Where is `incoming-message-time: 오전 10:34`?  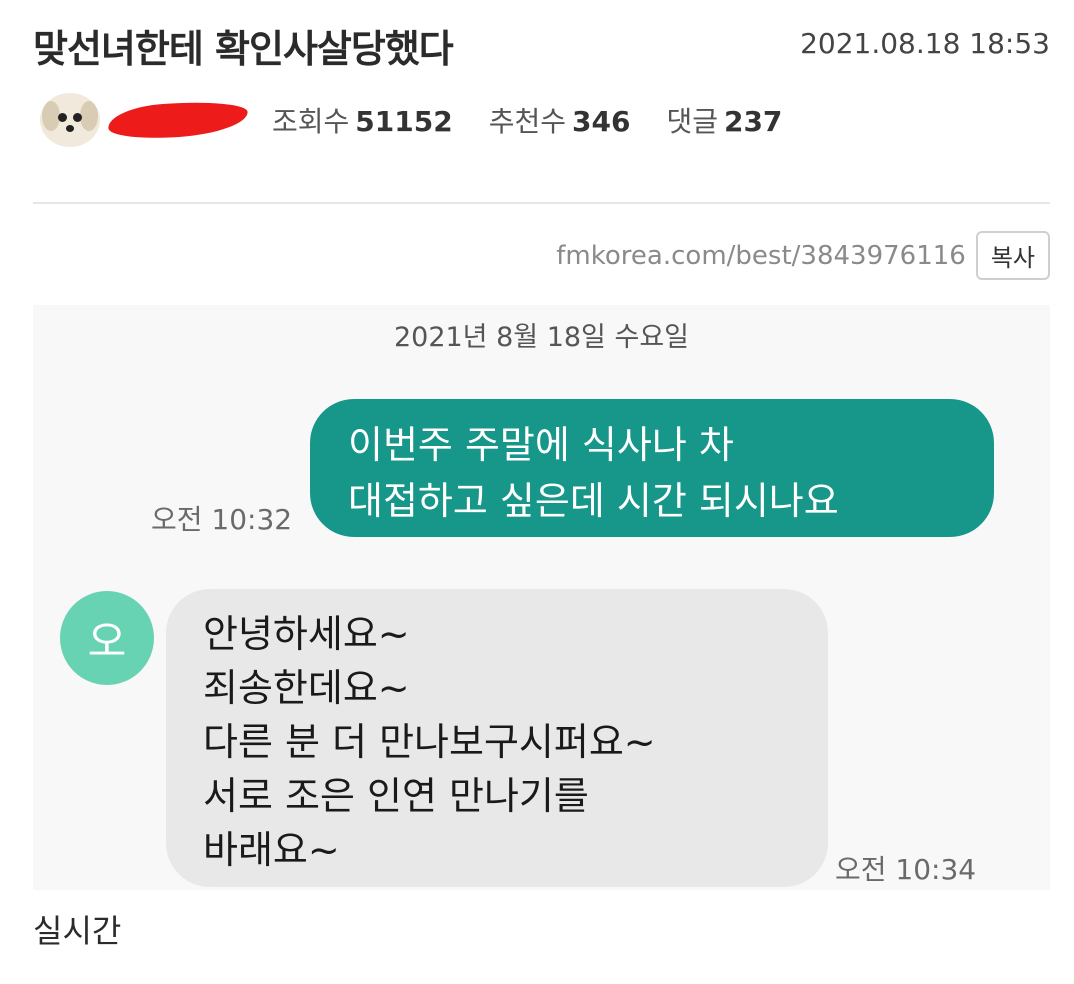
incoming-message-time: 오전 10:34 is located at coordinates (906, 869).